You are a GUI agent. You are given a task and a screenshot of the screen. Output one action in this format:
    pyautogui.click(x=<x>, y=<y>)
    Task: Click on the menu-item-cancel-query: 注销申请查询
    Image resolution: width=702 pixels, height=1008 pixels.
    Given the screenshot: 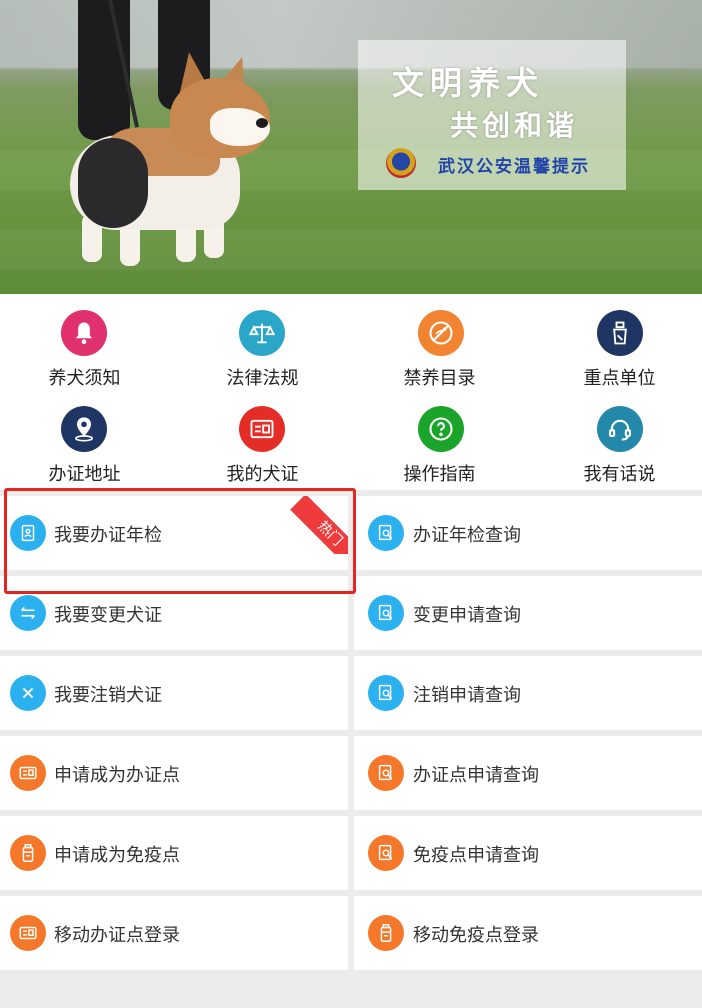 What is the action you would take?
    pyautogui.click(x=528, y=693)
    